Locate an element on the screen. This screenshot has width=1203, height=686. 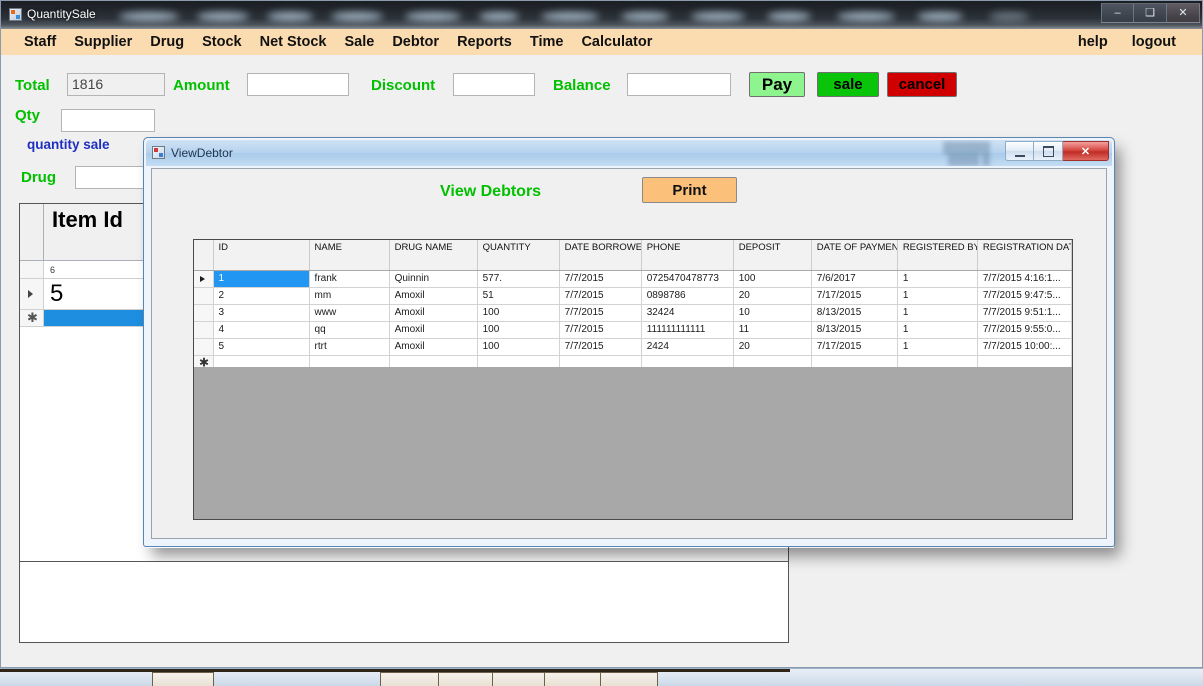
column-header-id: ID is located at coordinates (261, 255).